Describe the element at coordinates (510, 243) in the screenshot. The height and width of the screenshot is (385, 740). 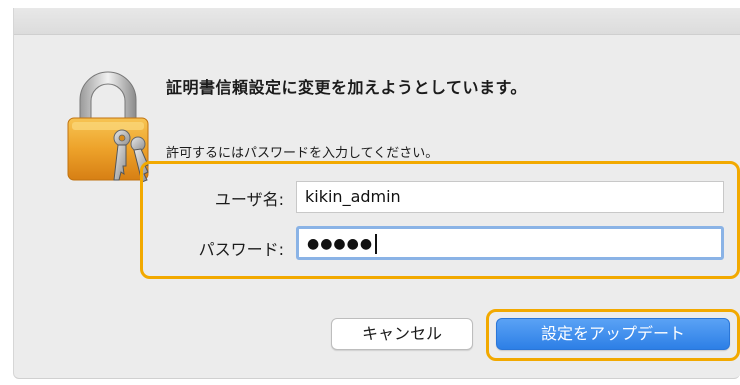
I see `password-field: ●●●●●` at that location.